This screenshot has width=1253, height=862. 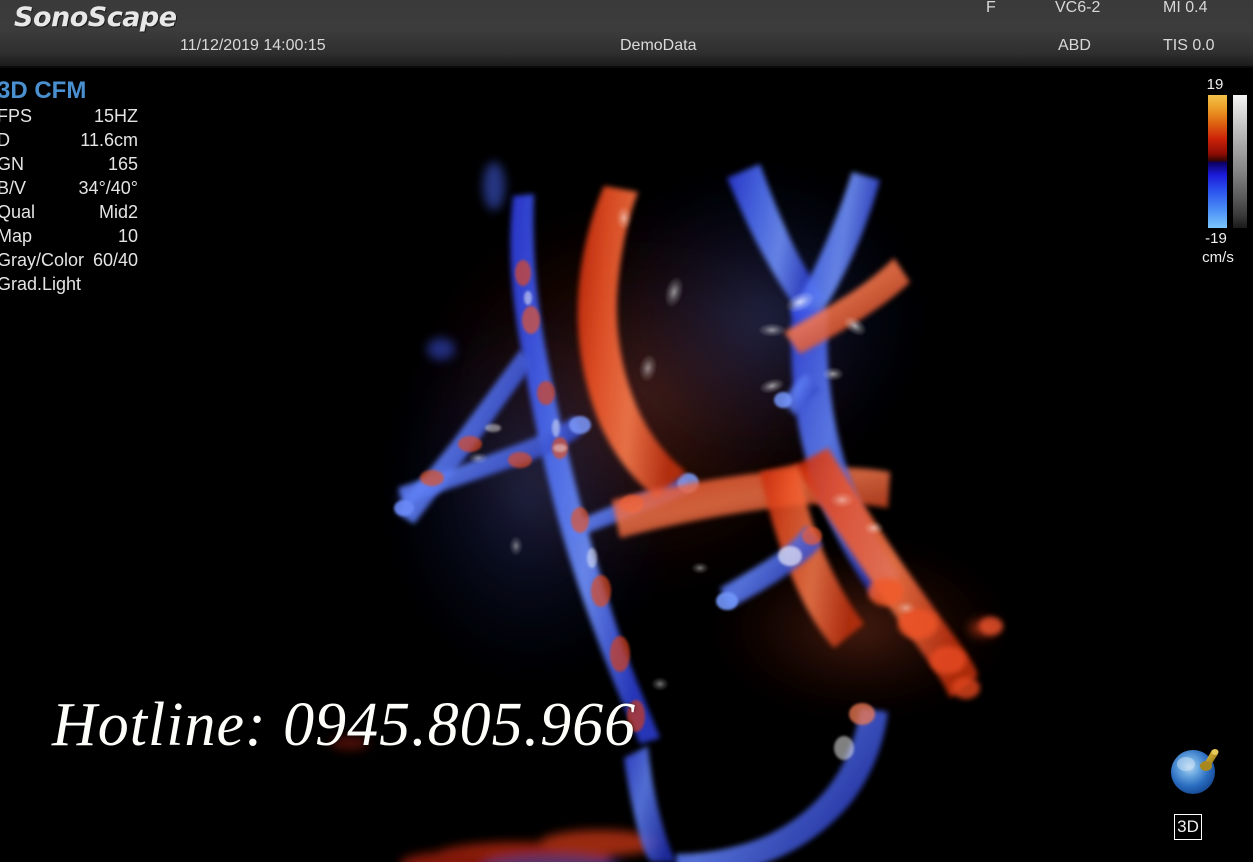 I want to click on param-label-quality: Qual, so click(x=18, y=212).